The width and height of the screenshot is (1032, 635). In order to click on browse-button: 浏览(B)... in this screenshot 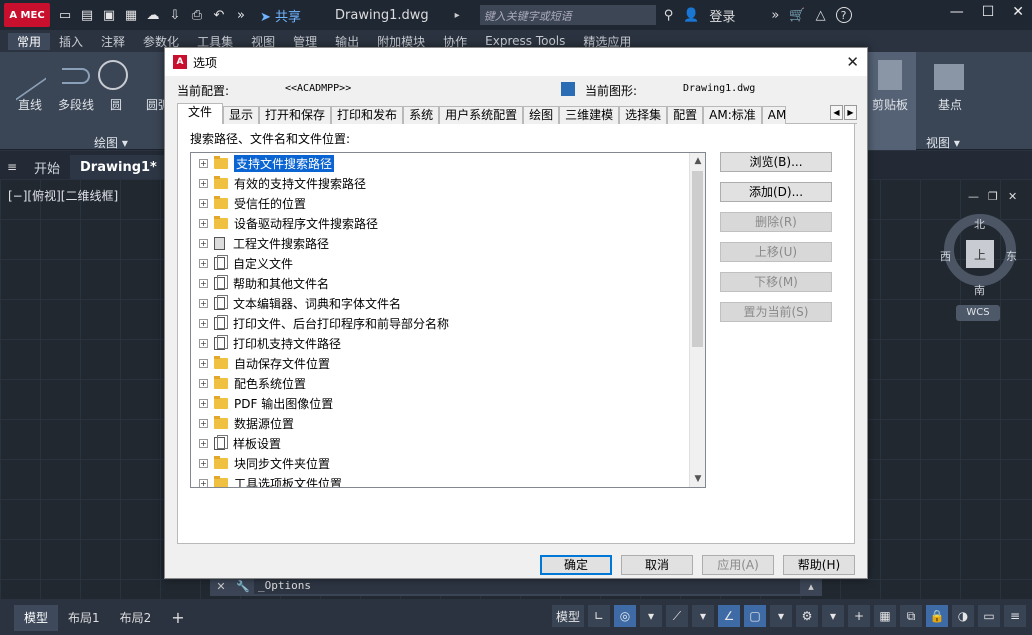, I will do `click(776, 162)`.